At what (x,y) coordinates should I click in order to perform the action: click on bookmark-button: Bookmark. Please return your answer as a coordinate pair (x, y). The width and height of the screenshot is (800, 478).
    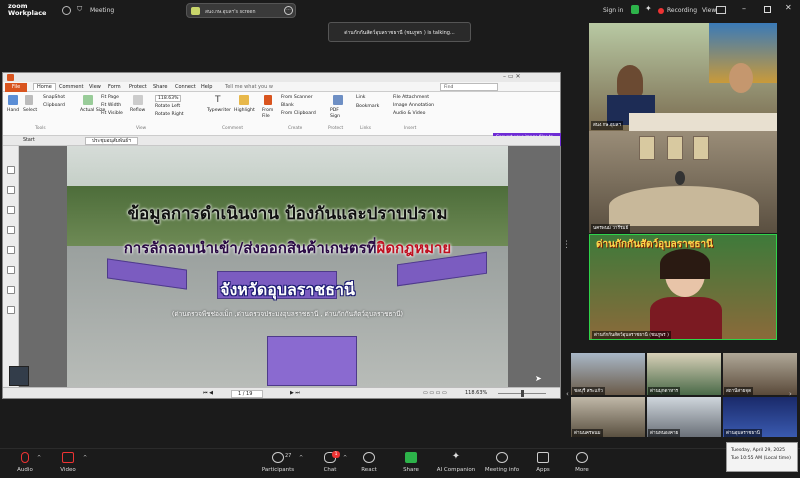
    Looking at the image, I should click on (367, 106).